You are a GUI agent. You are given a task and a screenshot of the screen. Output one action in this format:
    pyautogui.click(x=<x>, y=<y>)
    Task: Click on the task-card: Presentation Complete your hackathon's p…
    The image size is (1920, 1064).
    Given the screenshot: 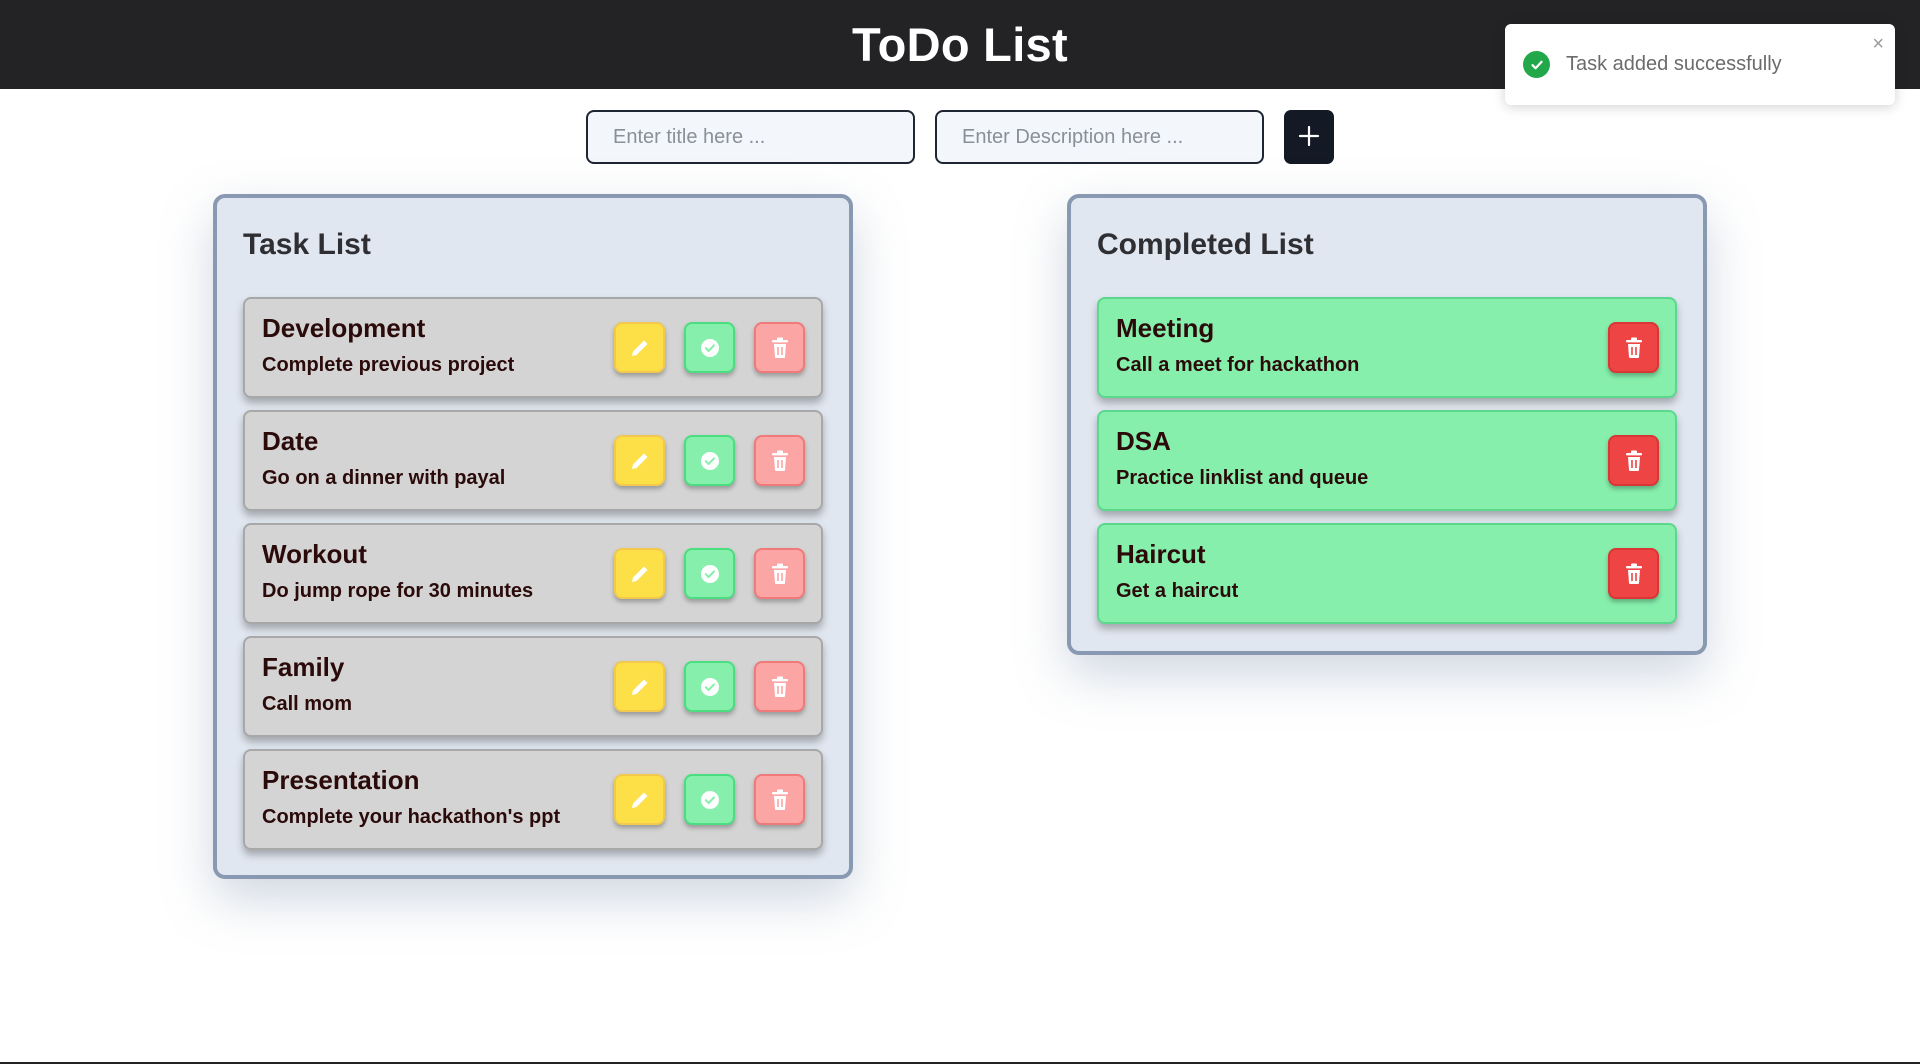 What is the action you would take?
    pyautogui.click(x=533, y=799)
    